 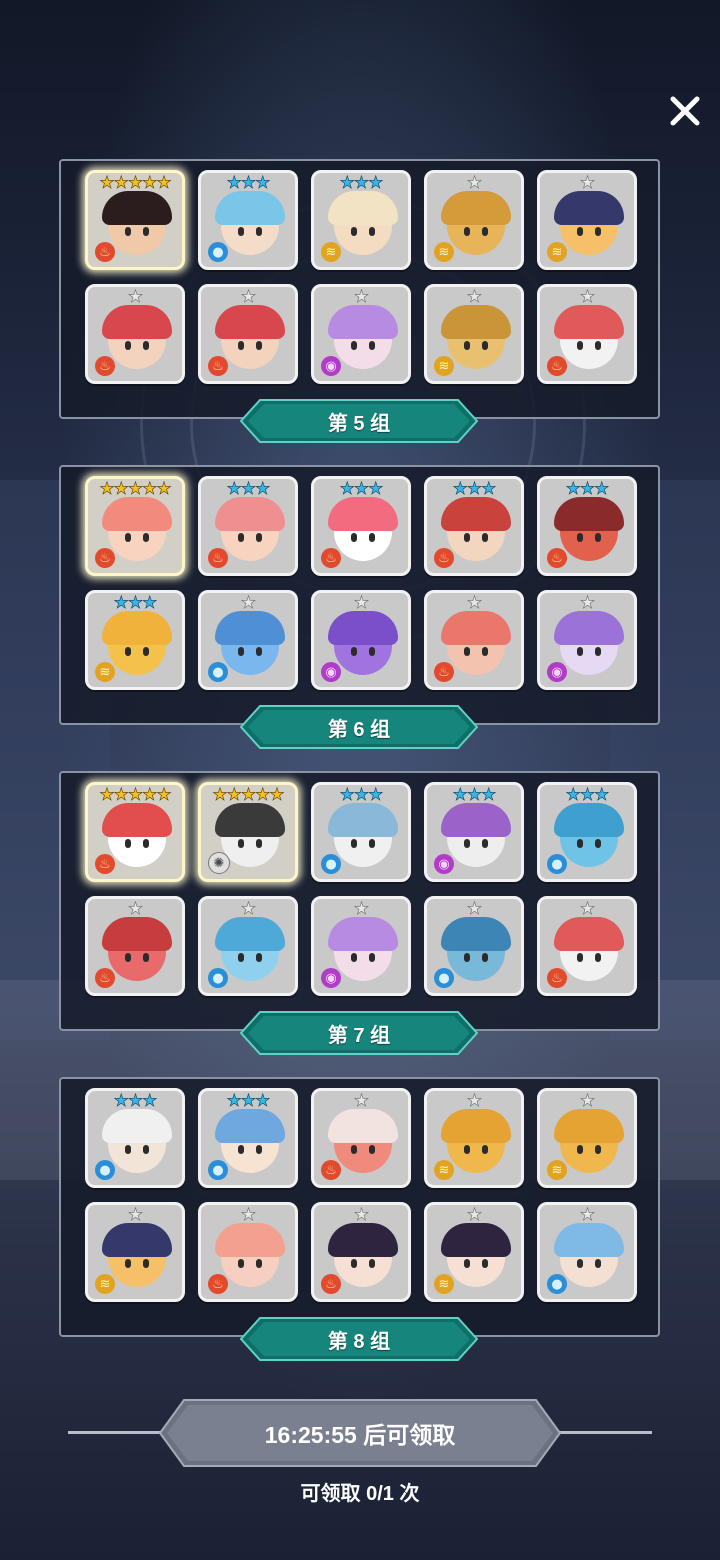 I want to click on hero-card: ★★★★★ ✺, so click(x=248, y=832).